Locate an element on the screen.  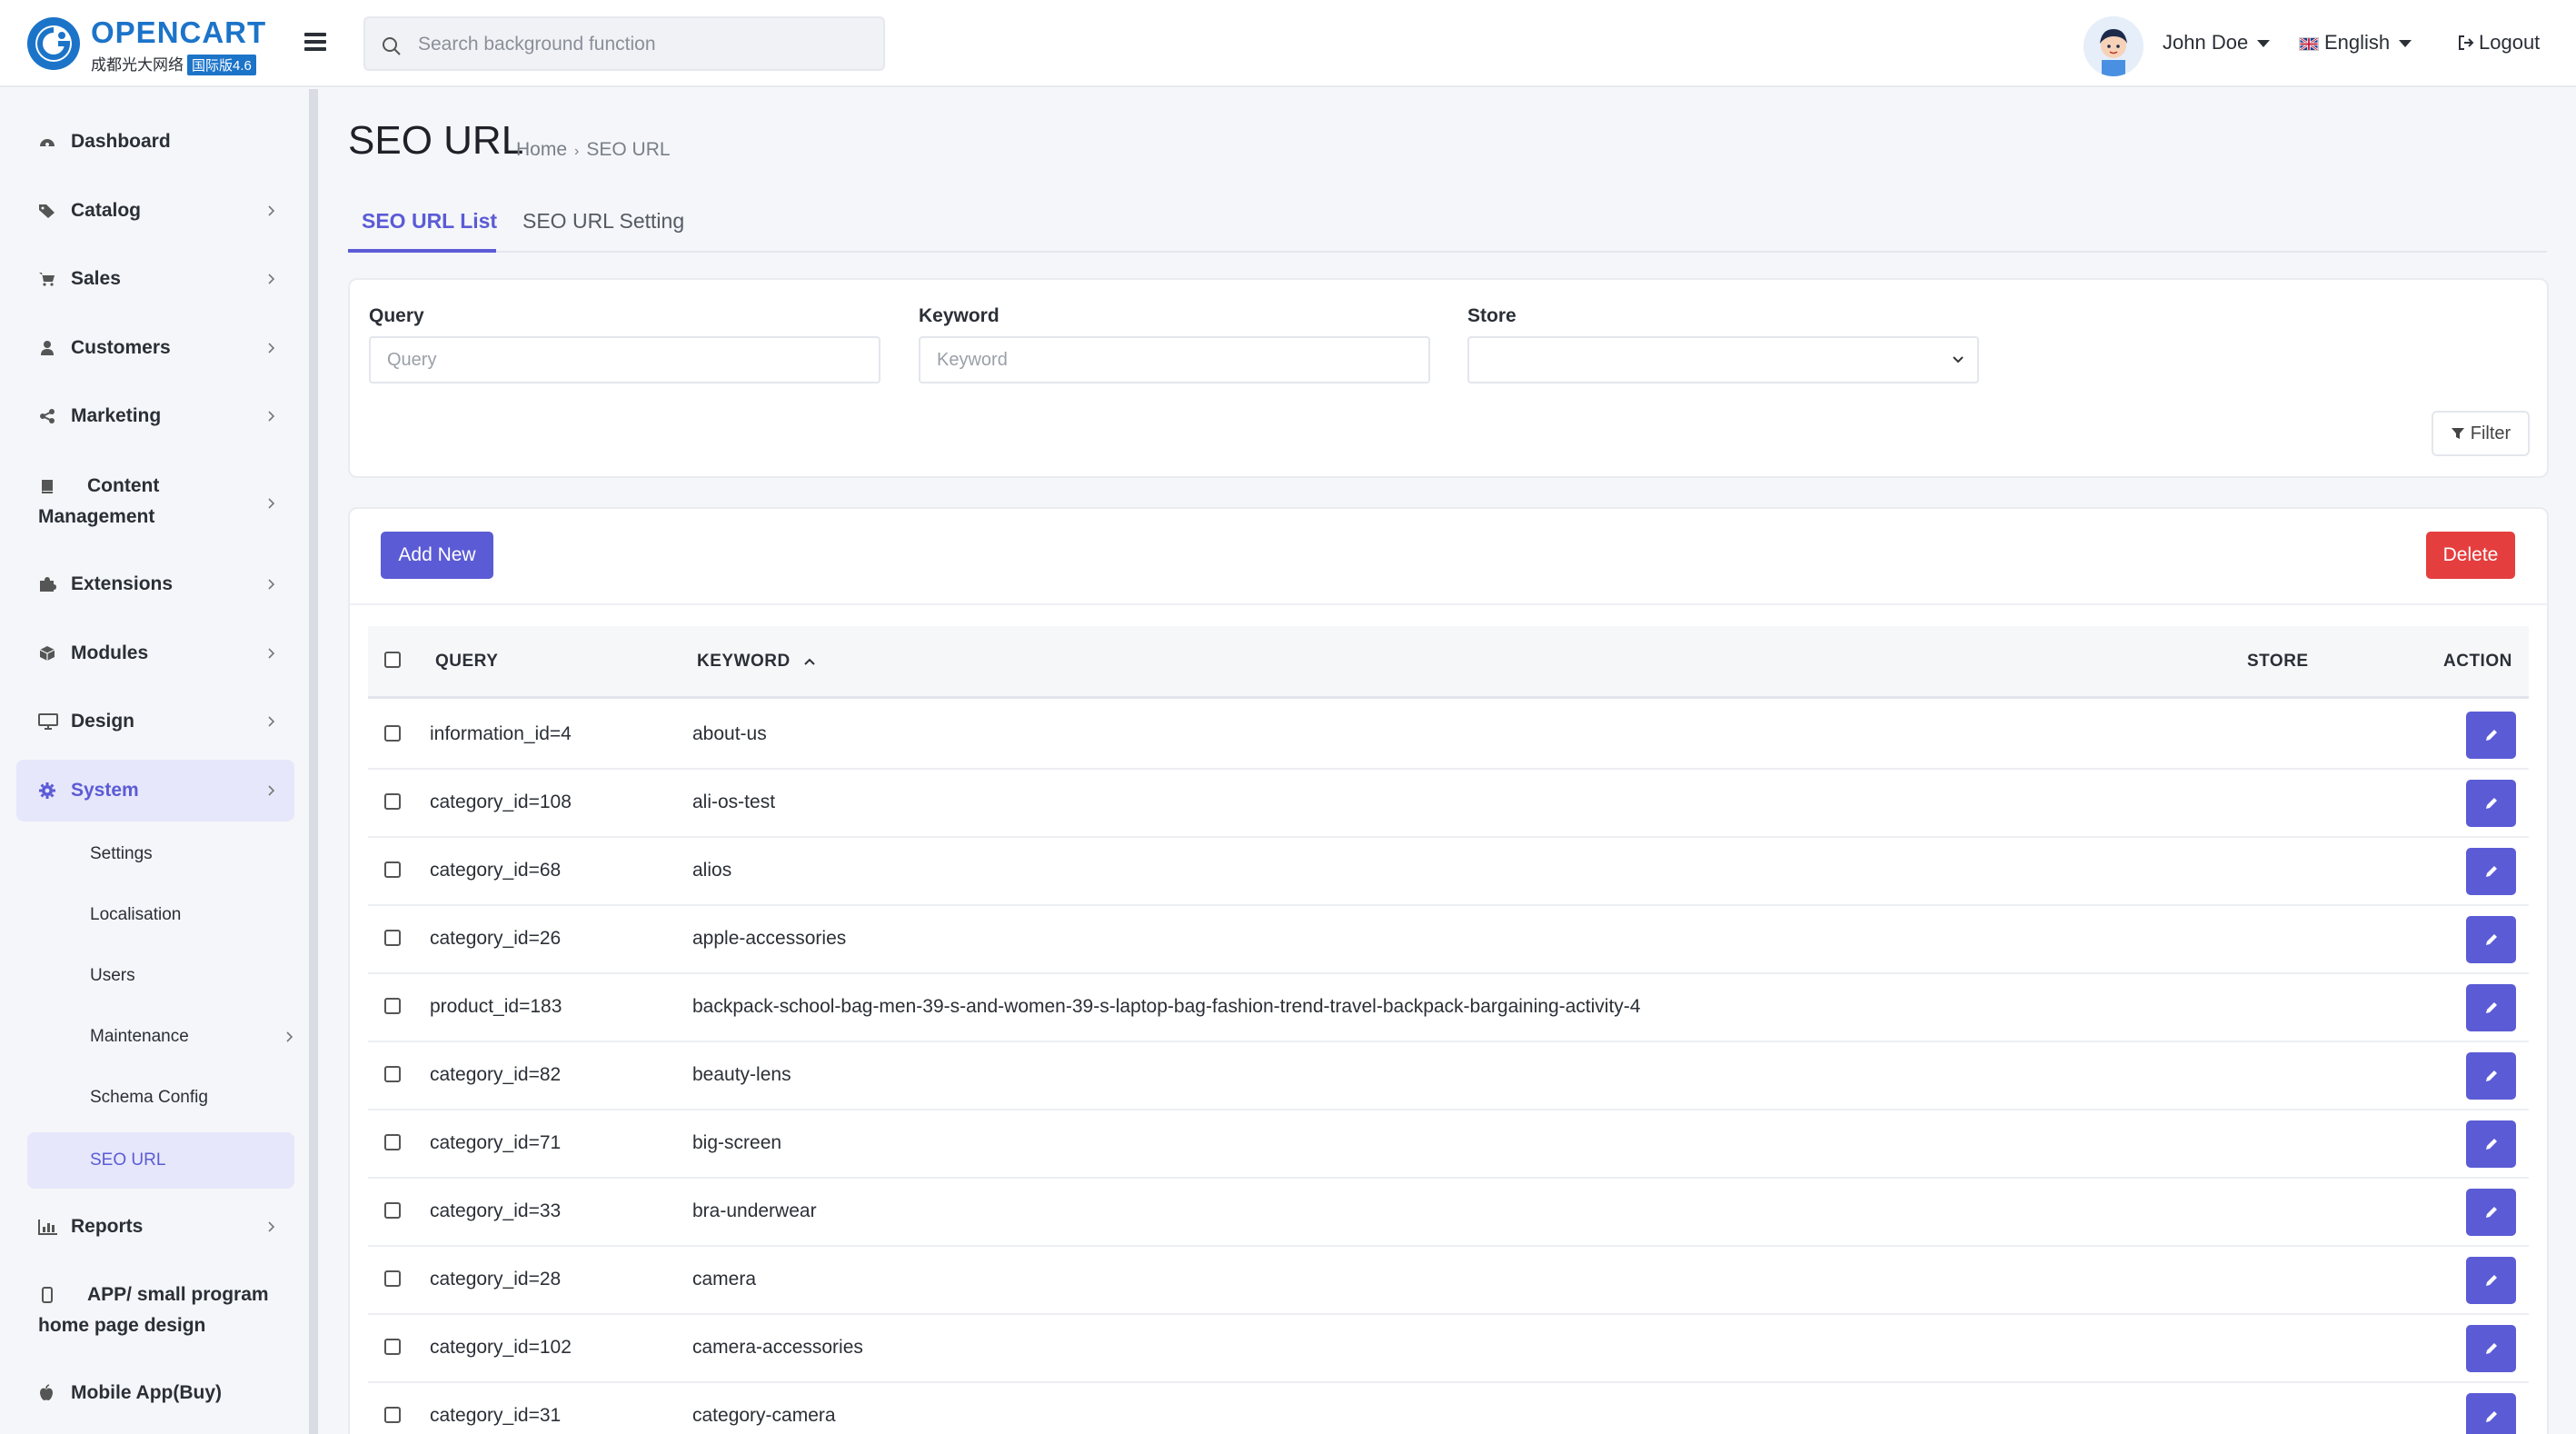
sidebar-subitem-users: Users is located at coordinates (112, 976).